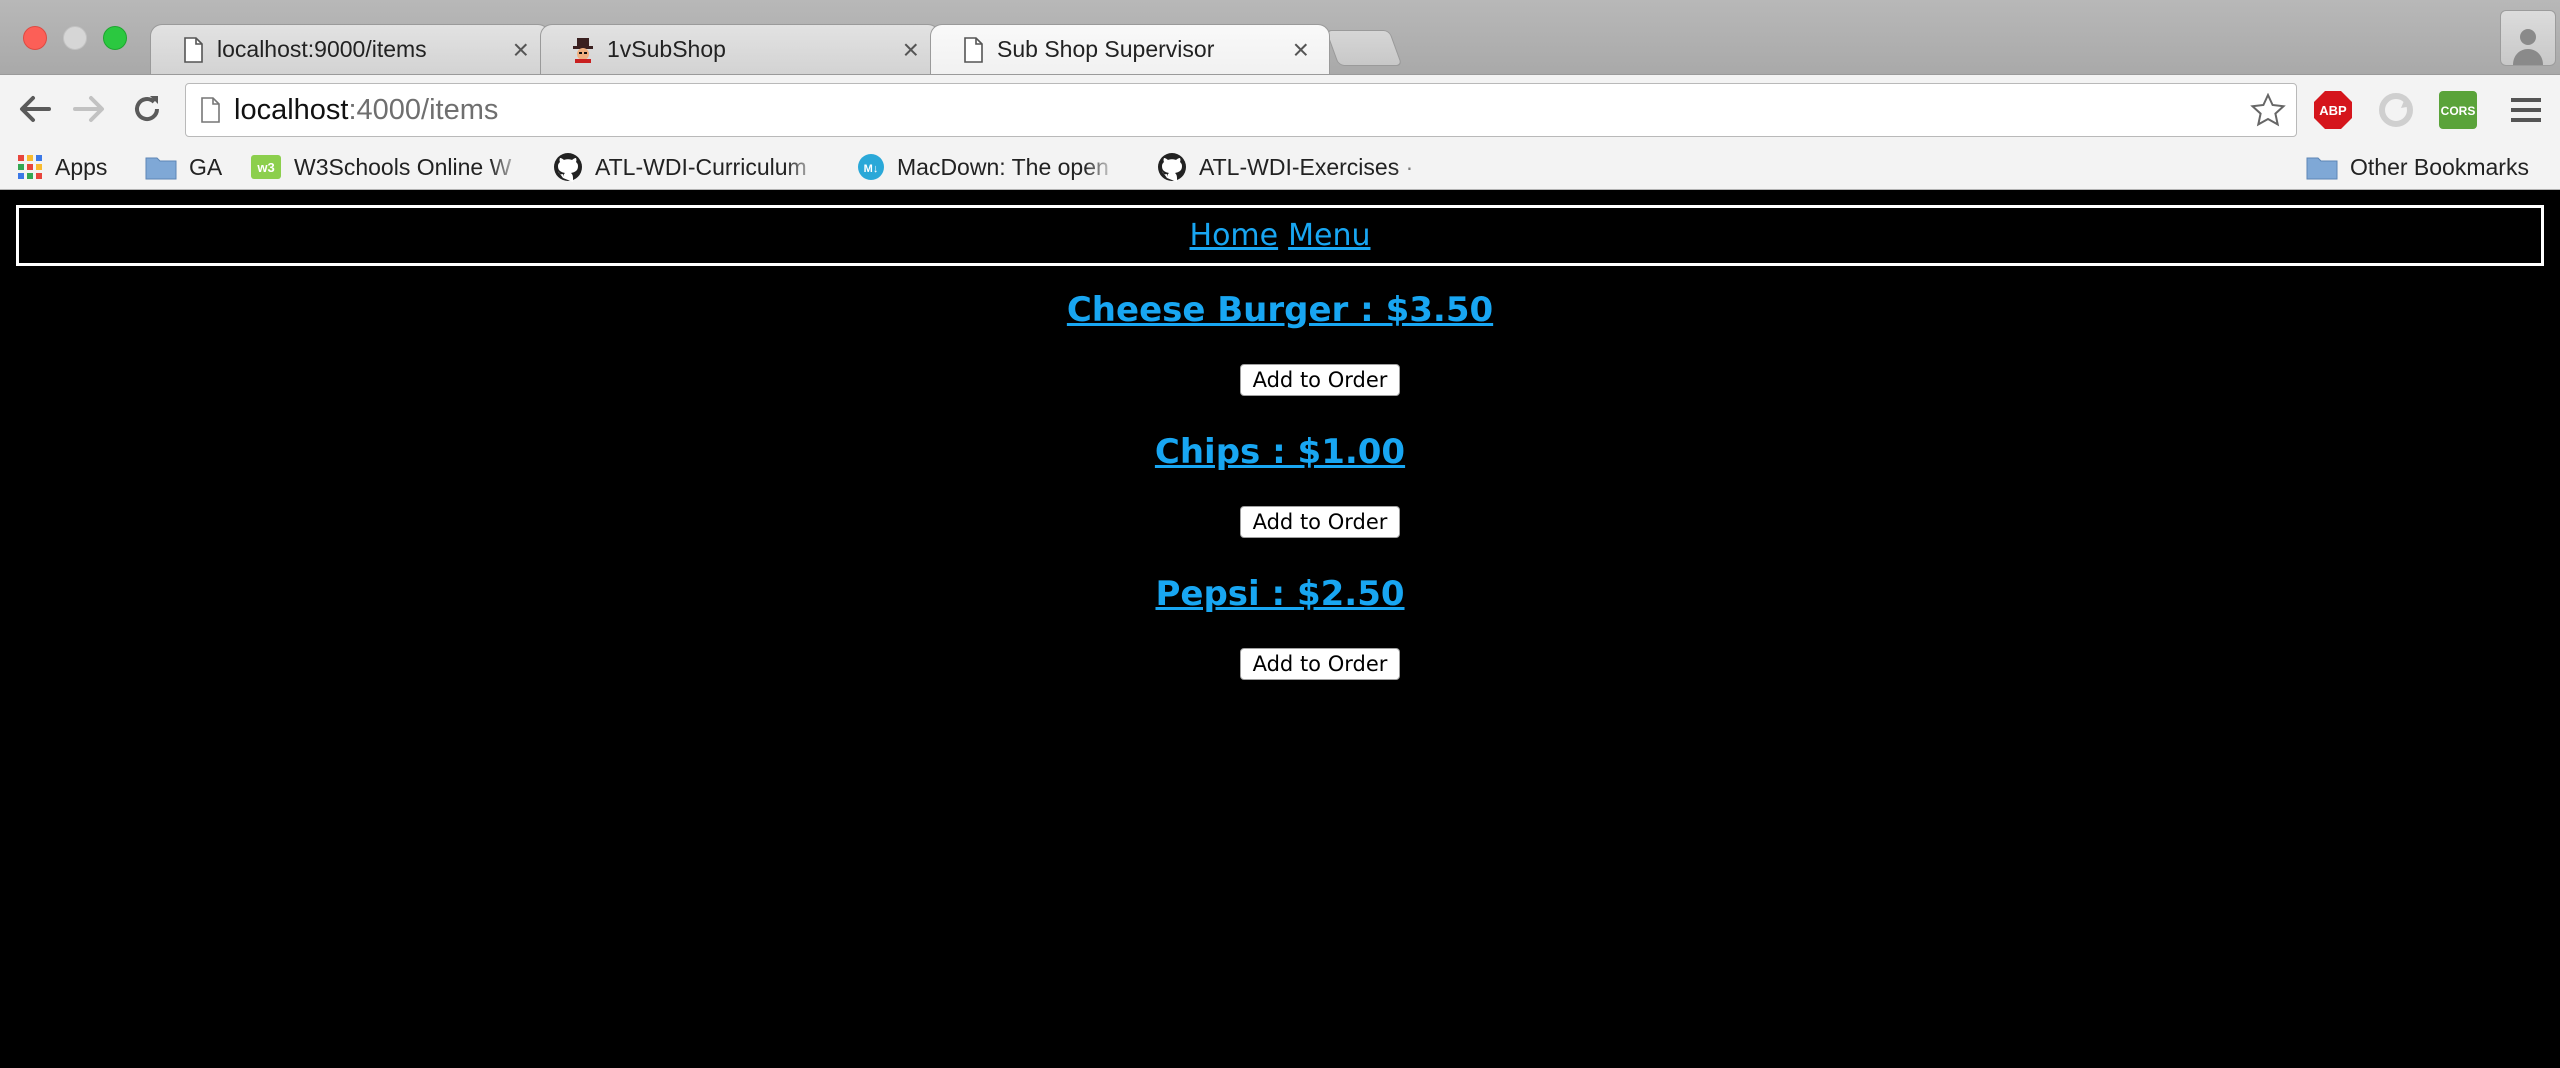 The image size is (2560, 1068). I want to click on reload-button, so click(147, 109).